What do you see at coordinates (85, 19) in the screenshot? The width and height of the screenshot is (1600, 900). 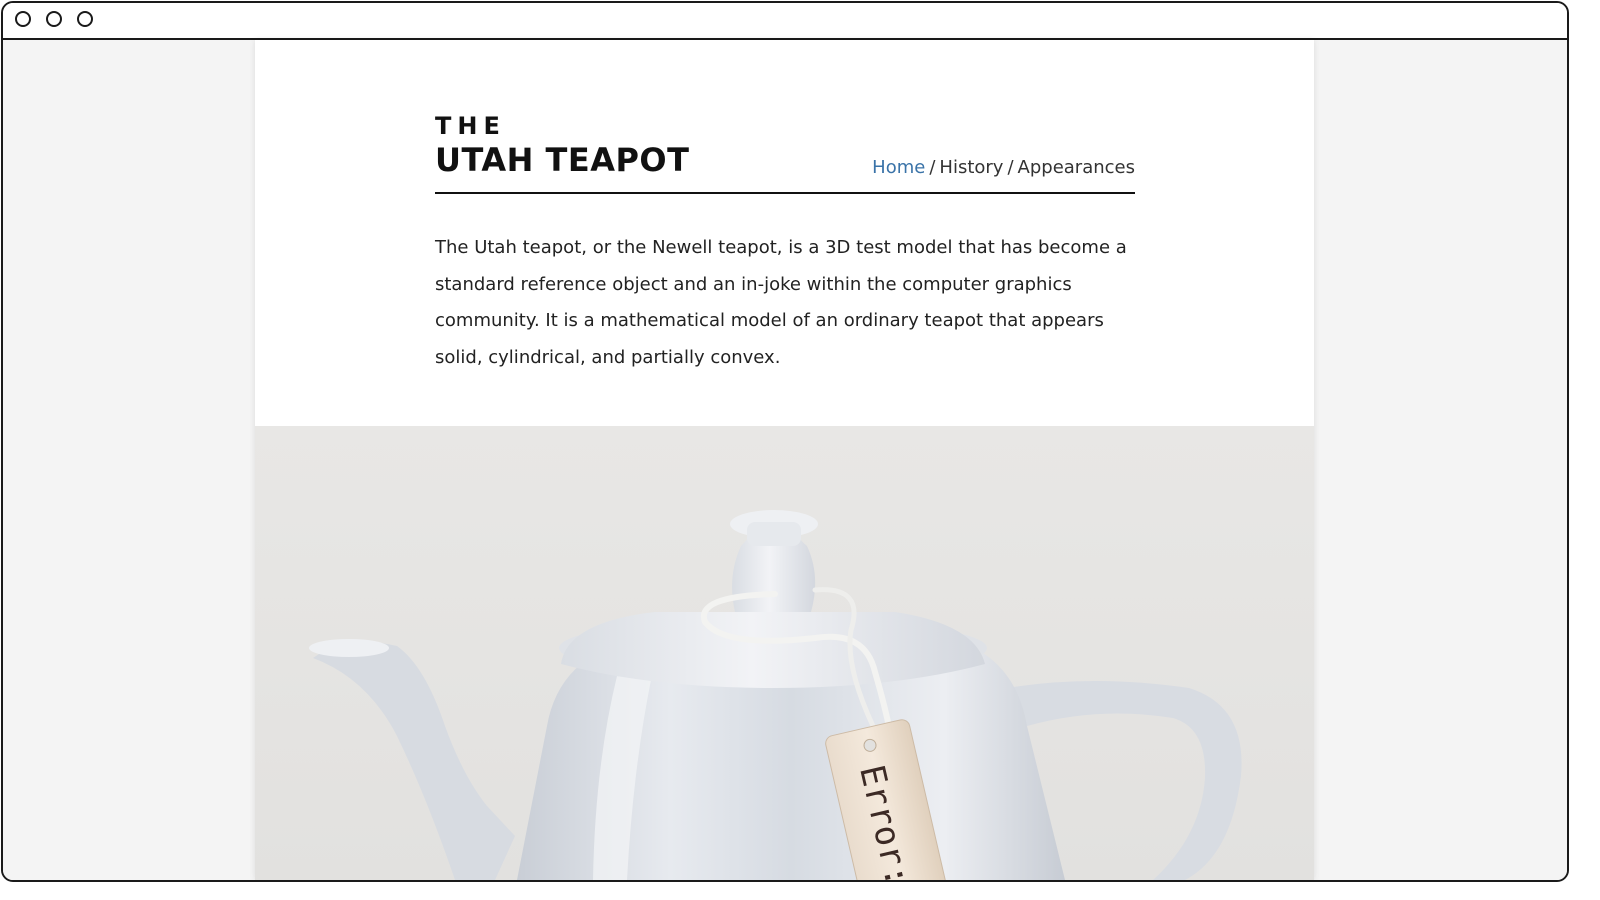 I see `zoom-icon` at bounding box center [85, 19].